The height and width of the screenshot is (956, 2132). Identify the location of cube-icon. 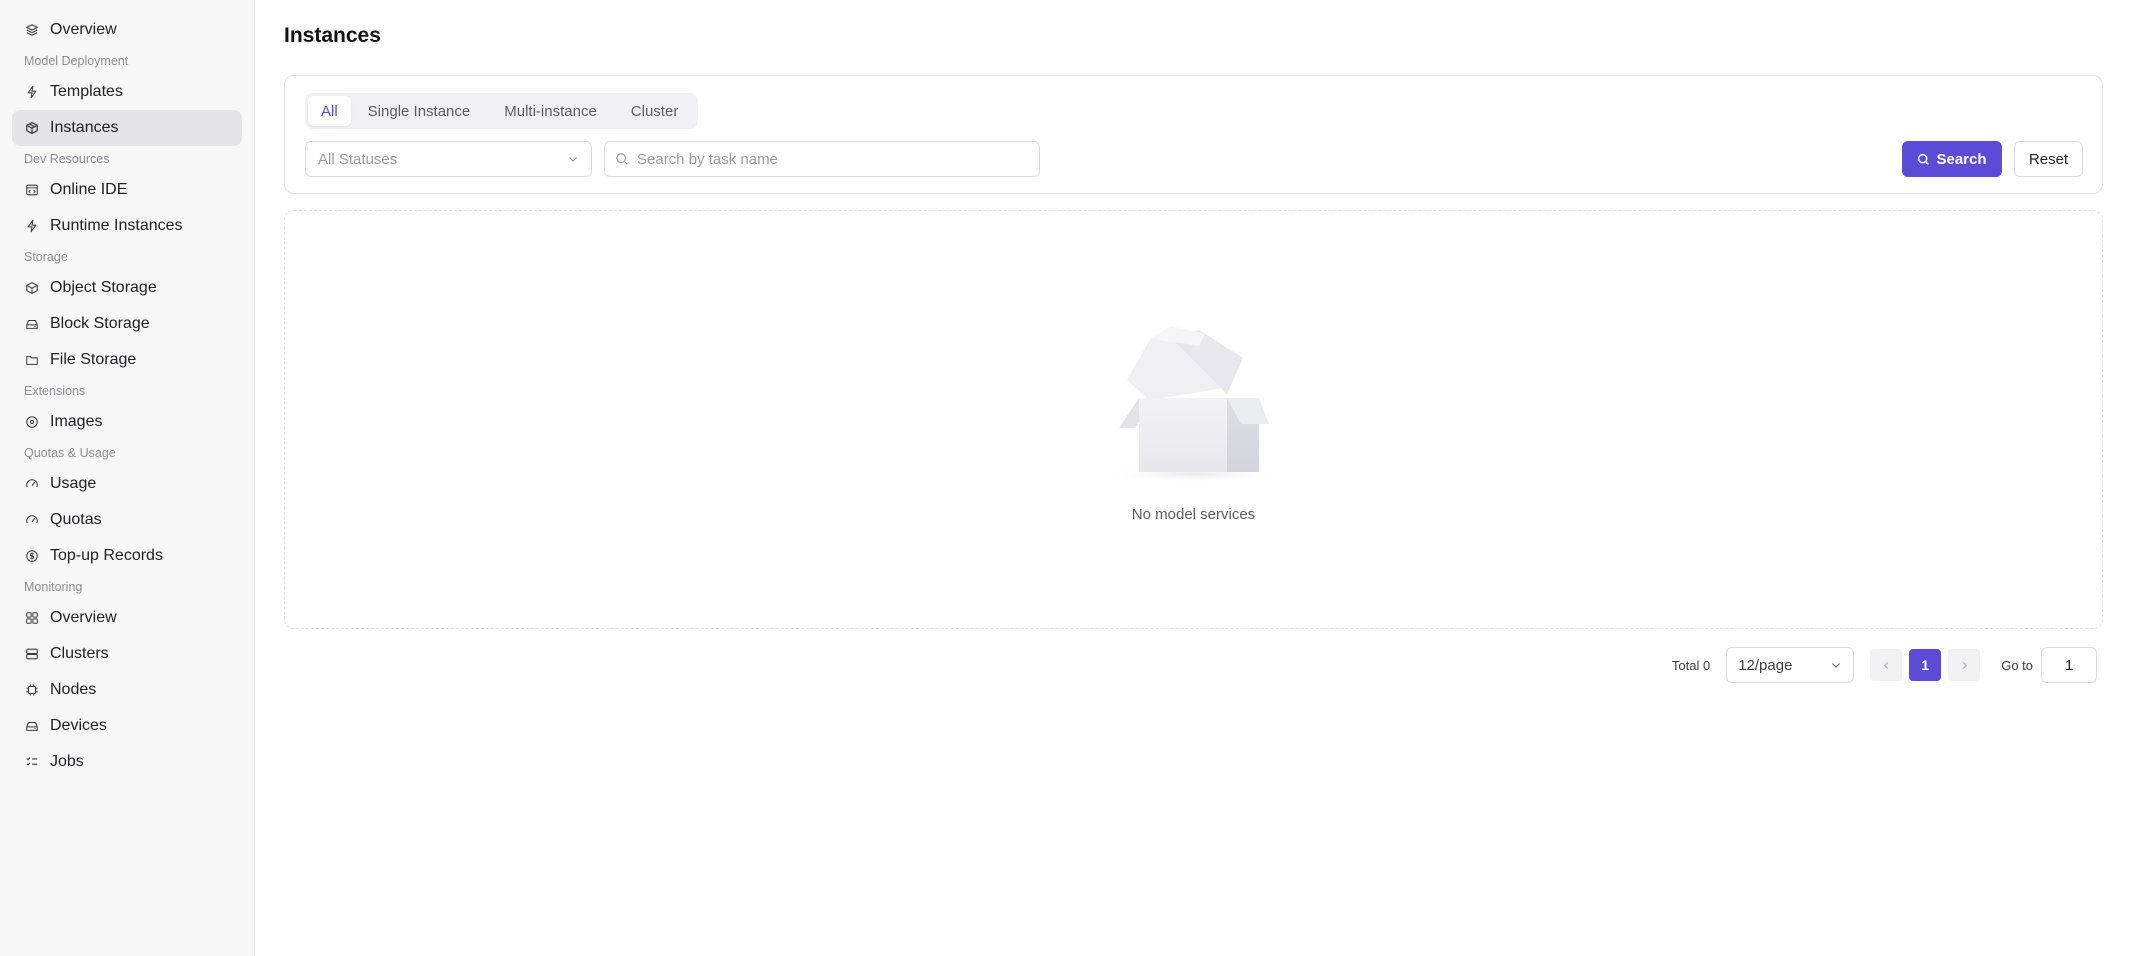
(32, 288).